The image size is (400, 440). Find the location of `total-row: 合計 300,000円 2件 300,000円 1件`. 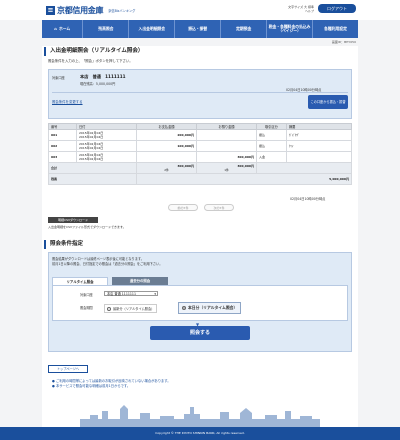

total-row: 合計 300,000円 2件 300,000円 1件 is located at coordinates (200, 168).